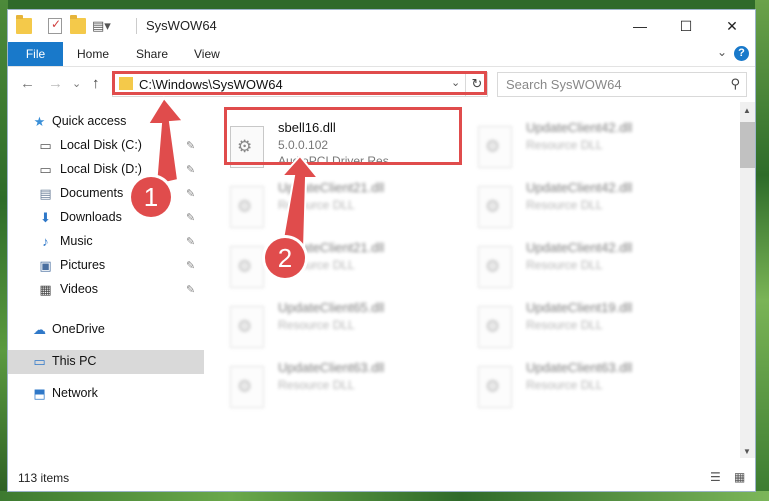 The width and height of the screenshot is (769, 501). What do you see at coordinates (285, 258) in the screenshot?
I see `step-2-callout: 2` at bounding box center [285, 258].